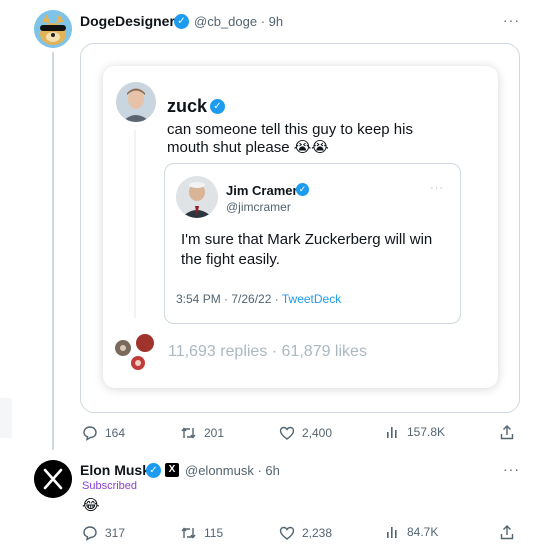  I want to click on zuck-text-line2: mouth shut please 😭😭, so click(248, 147).